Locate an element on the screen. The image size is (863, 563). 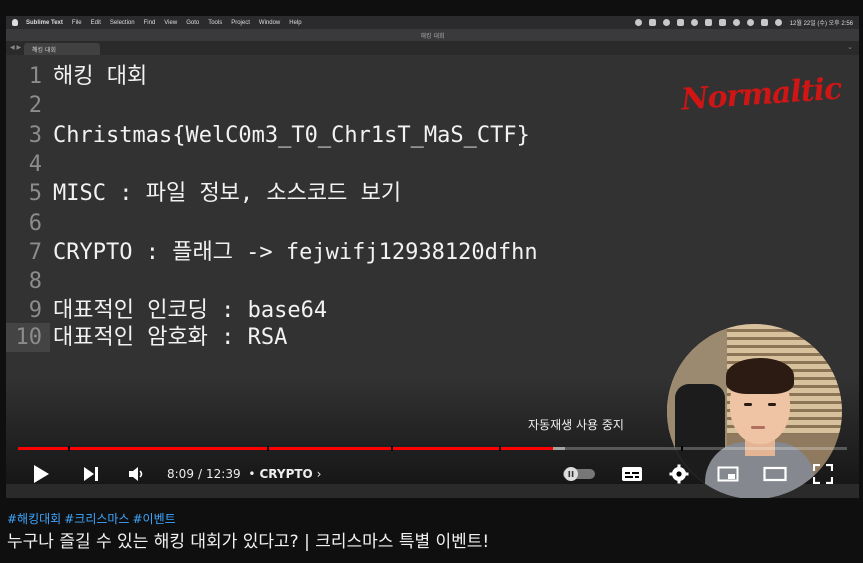
apple-icon is located at coordinates (15, 22).